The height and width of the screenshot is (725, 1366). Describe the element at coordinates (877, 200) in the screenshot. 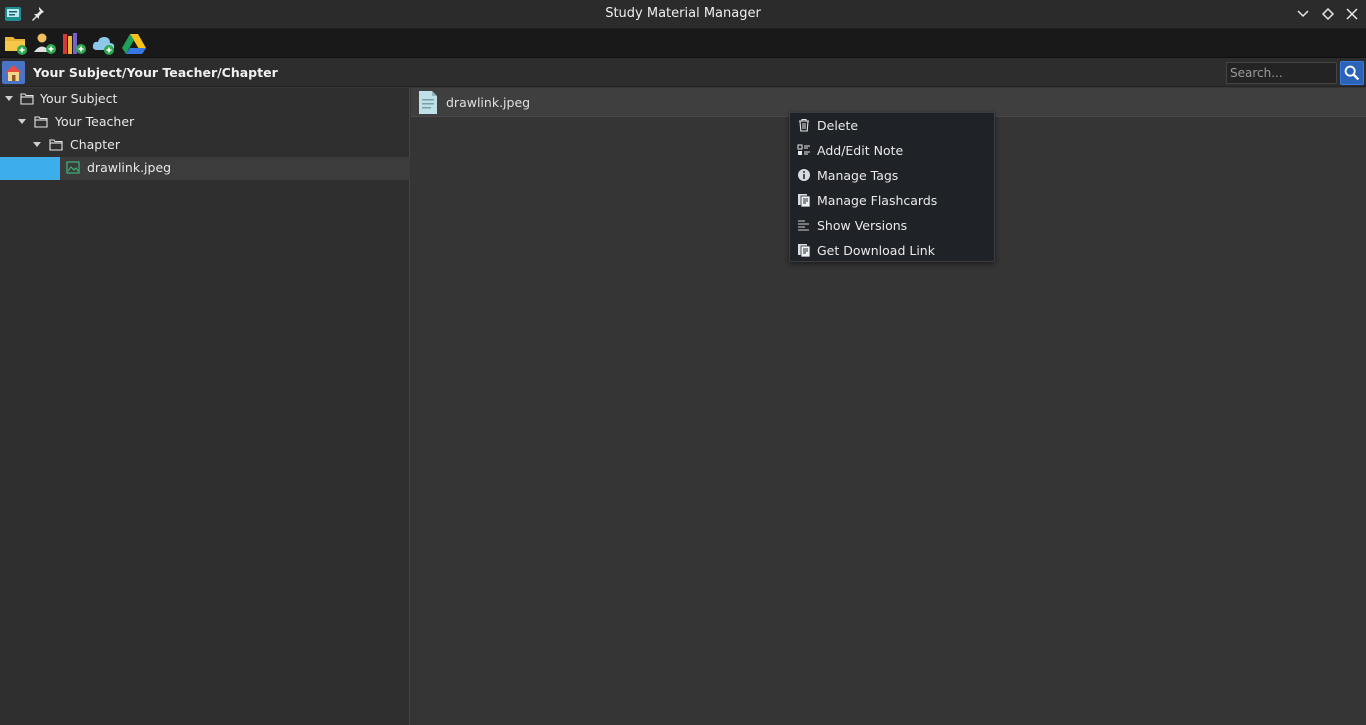

I see `menu-item-label: Manage Flashcards` at that location.